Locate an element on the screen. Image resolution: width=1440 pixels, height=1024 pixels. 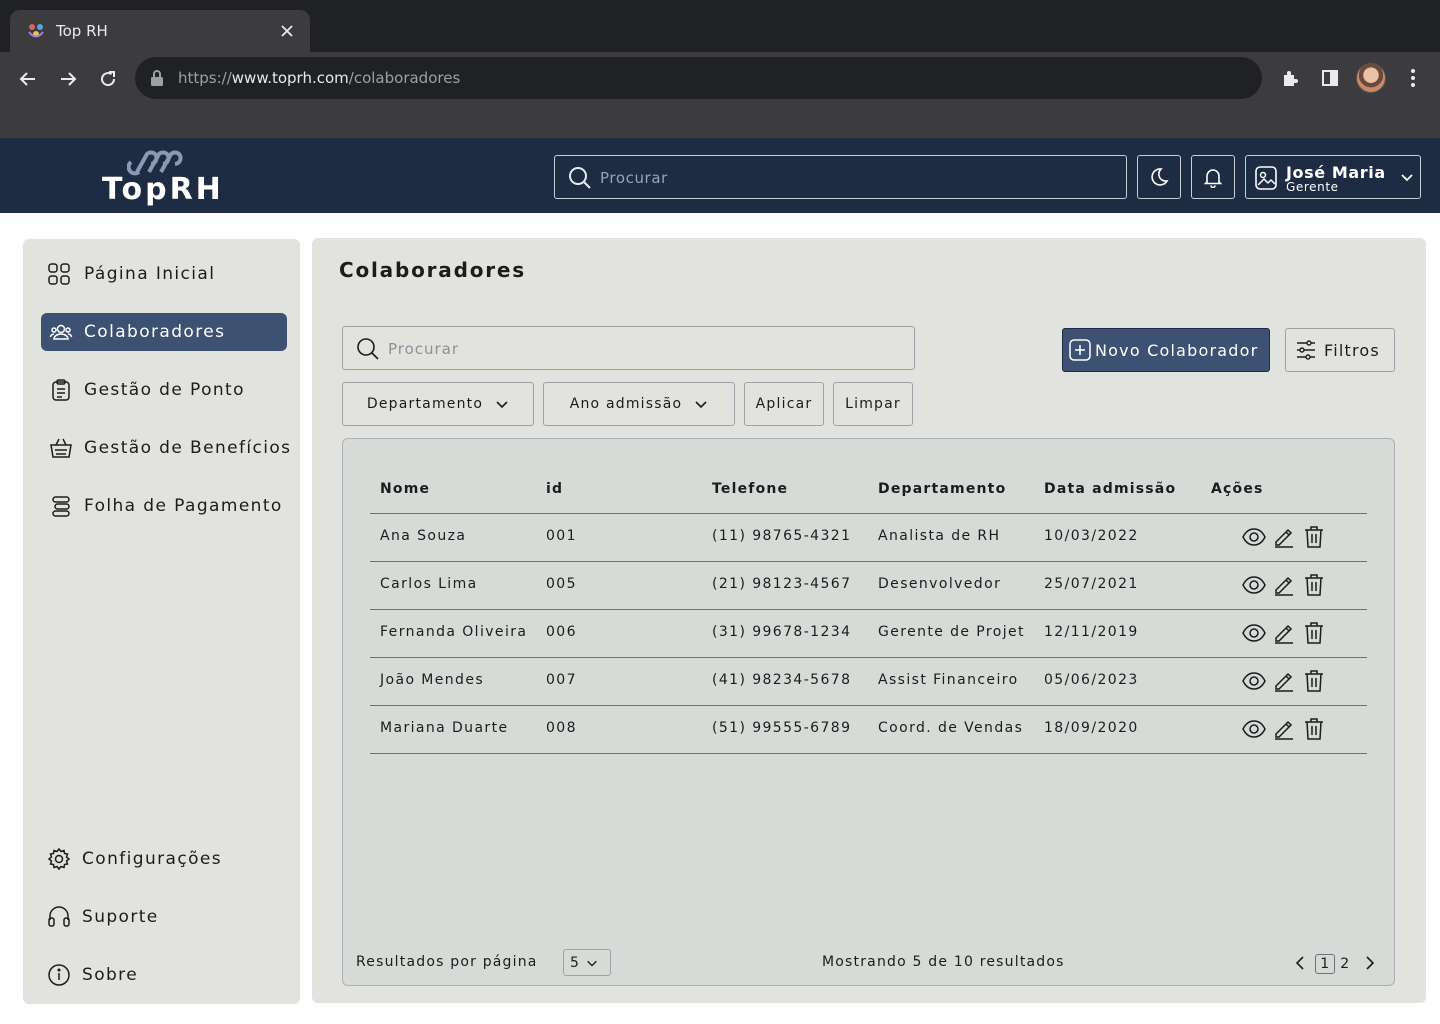
cell-nome: Ana Souza is located at coordinates (423, 536).